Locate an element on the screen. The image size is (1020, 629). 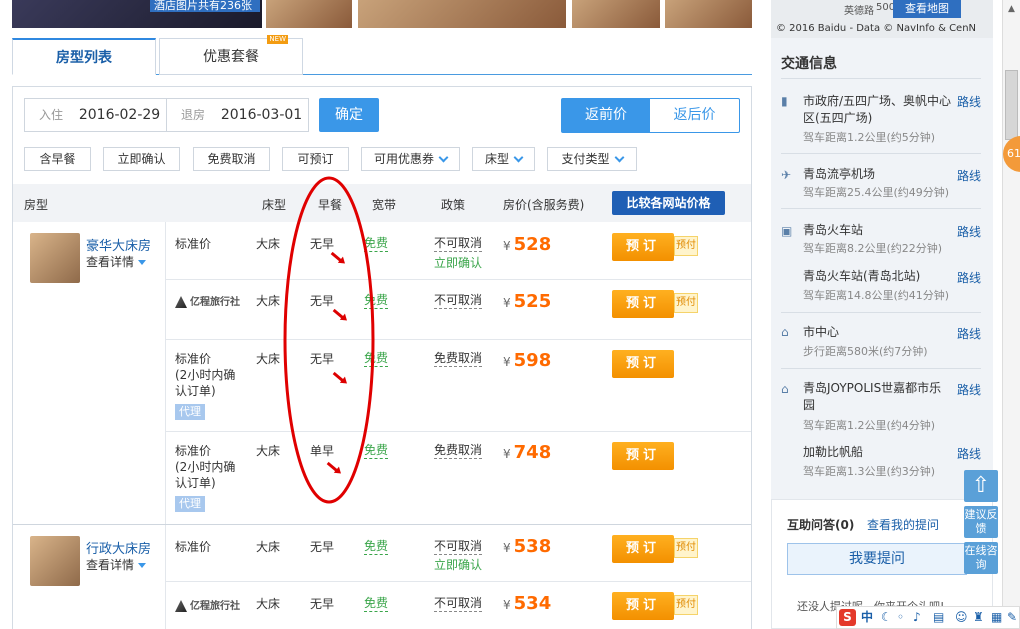
traffic-distance: 步行距离580米(约7分钟) is located at coordinates (865, 351).